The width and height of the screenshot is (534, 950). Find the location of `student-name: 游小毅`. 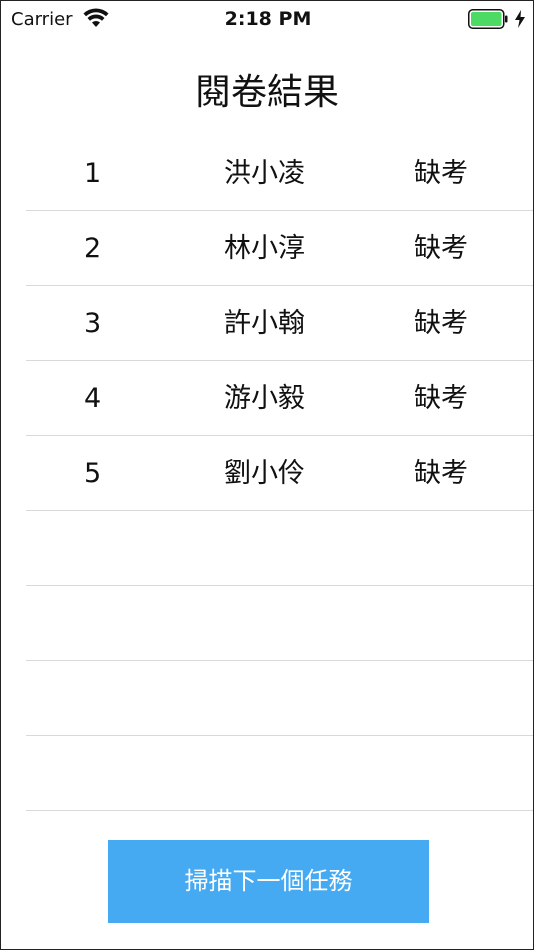

student-name: 游小毅 is located at coordinates (264, 398).